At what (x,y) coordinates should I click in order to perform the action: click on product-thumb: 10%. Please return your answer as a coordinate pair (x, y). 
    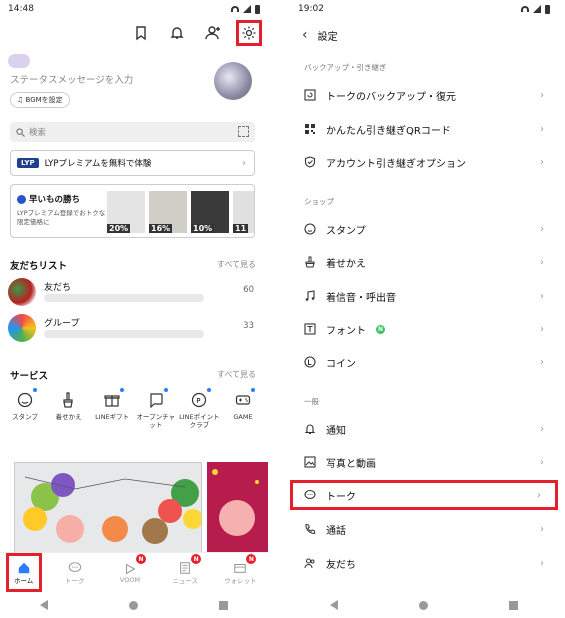
    Looking at the image, I should click on (210, 212).